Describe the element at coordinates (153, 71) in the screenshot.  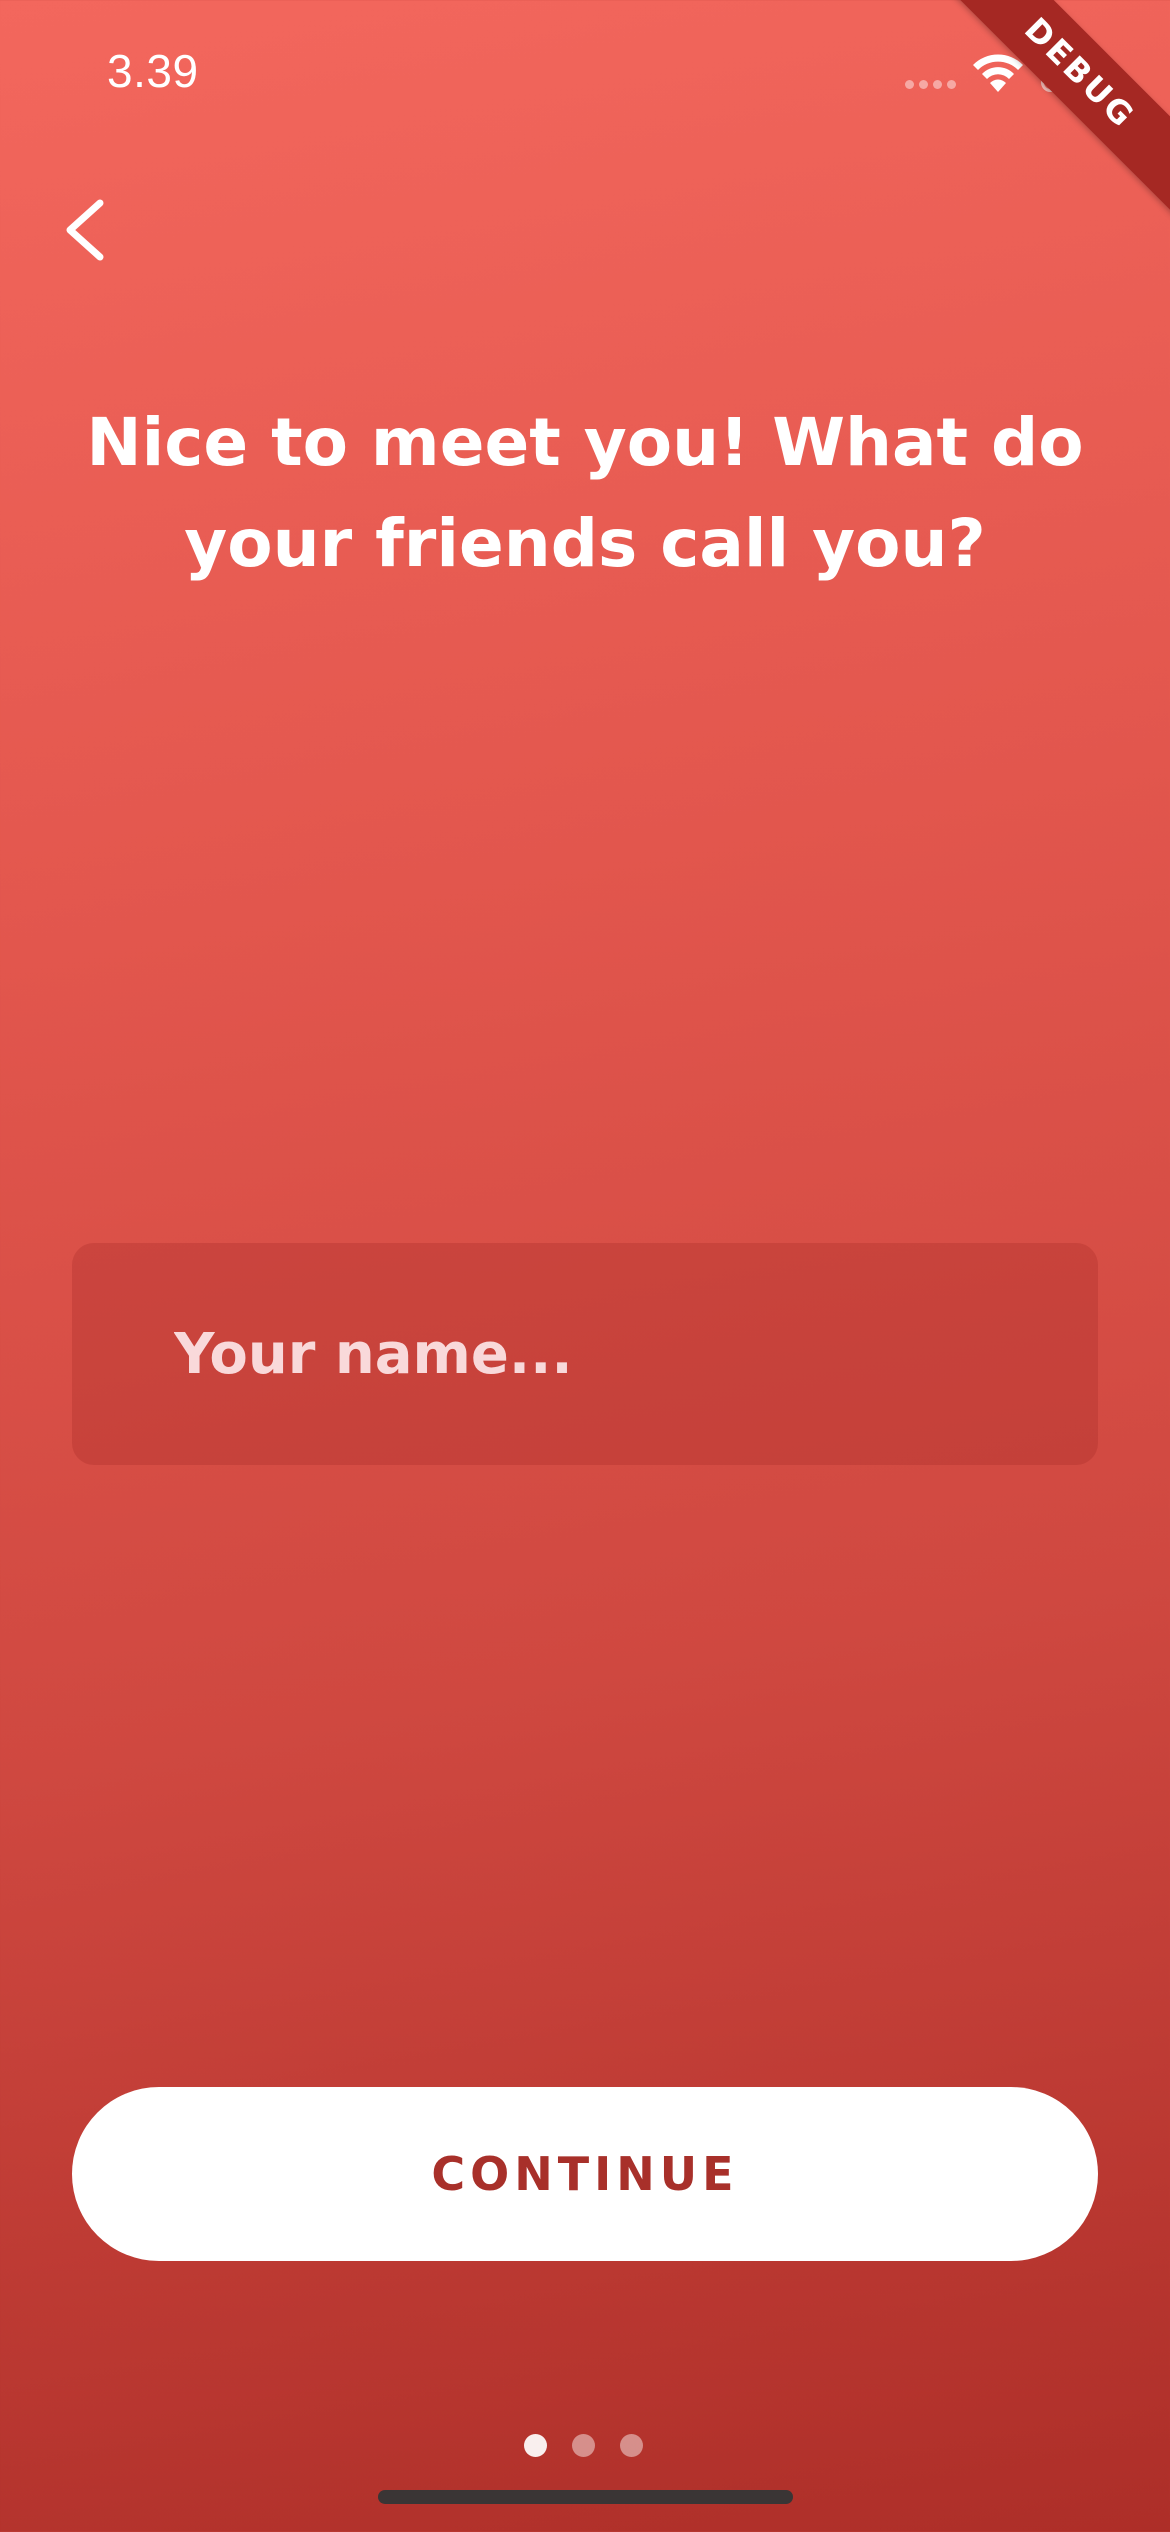
I see `status-time: 3.39` at that location.